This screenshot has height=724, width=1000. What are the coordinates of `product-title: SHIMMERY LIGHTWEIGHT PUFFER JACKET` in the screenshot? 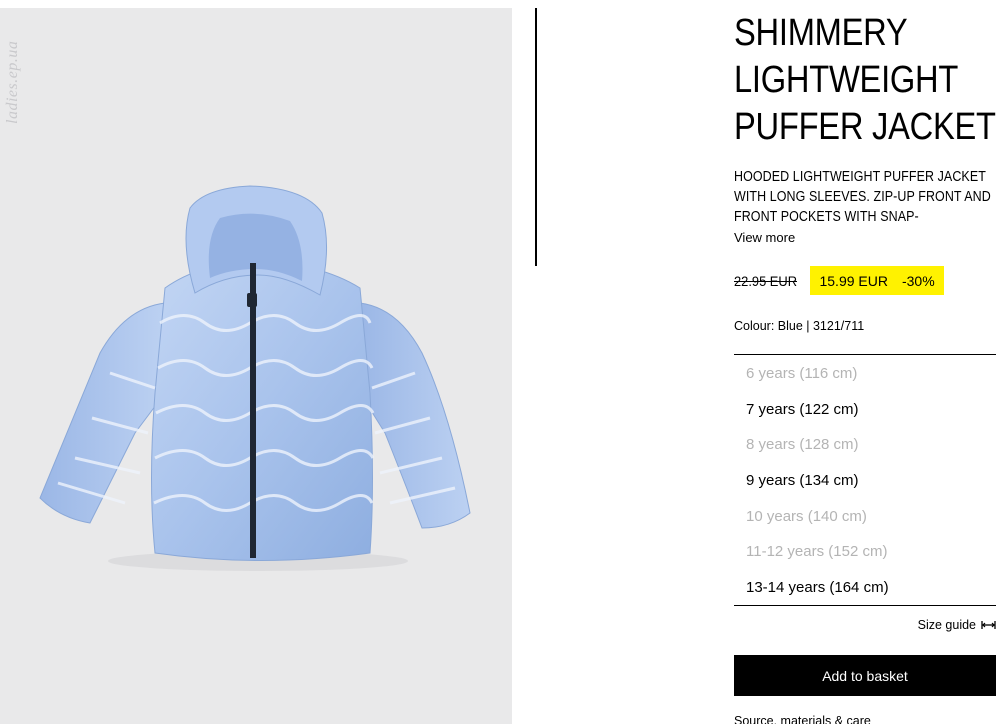 It's located at (865, 80).